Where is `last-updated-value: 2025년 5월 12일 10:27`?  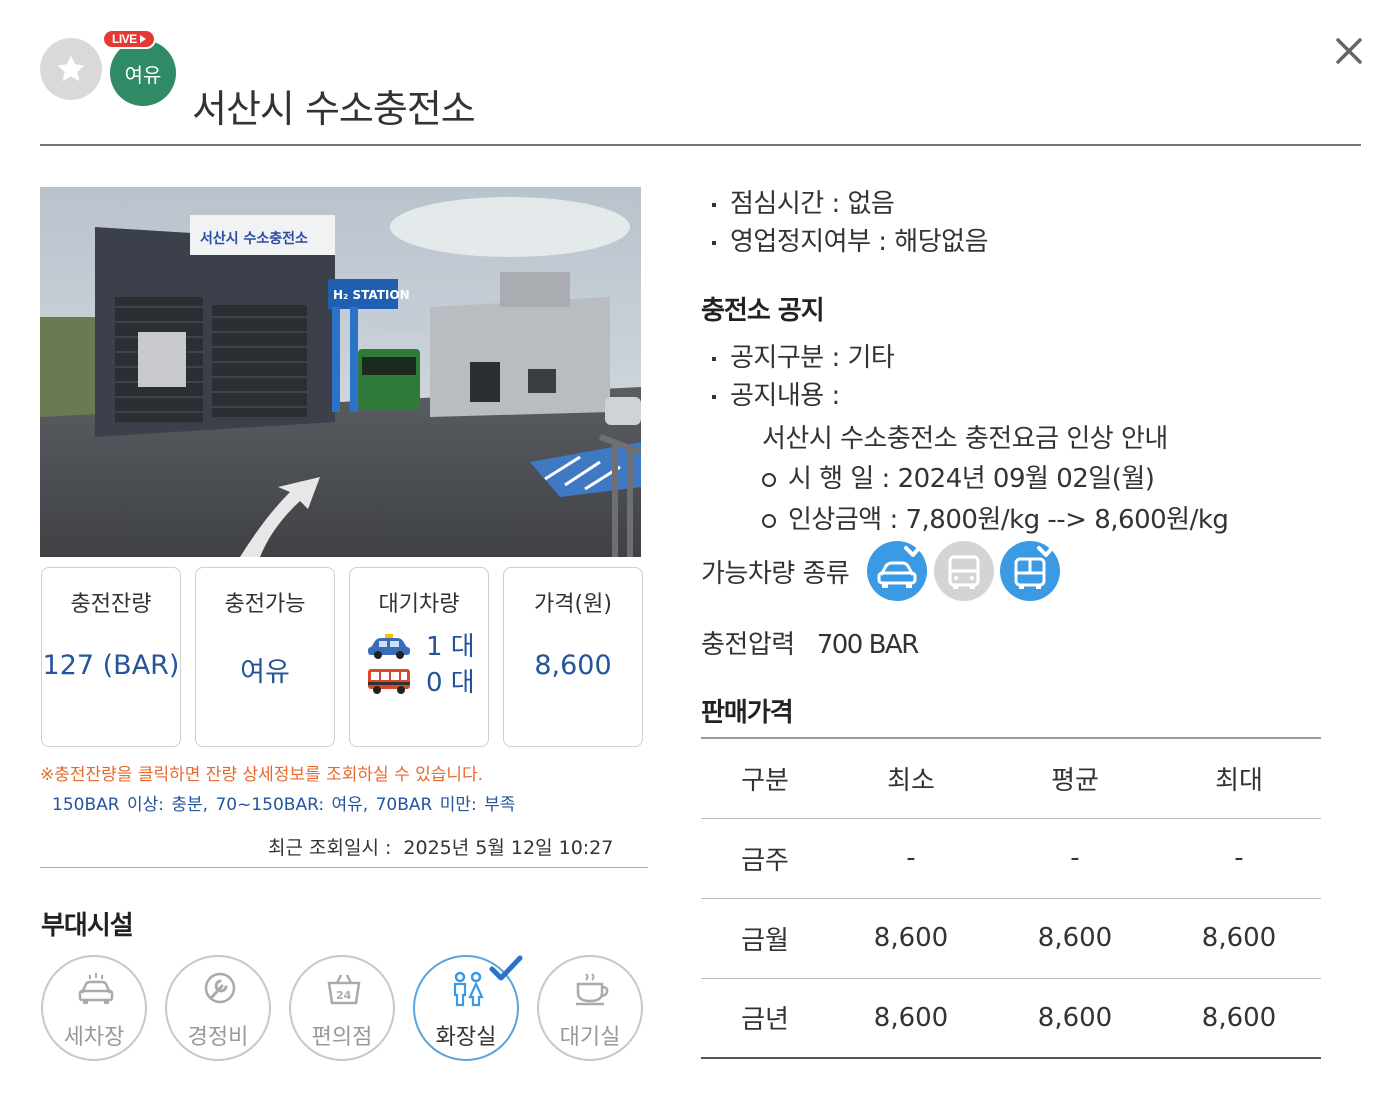
last-updated-value: 2025년 5월 12일 10:27 is located at coordinates (508, 848).